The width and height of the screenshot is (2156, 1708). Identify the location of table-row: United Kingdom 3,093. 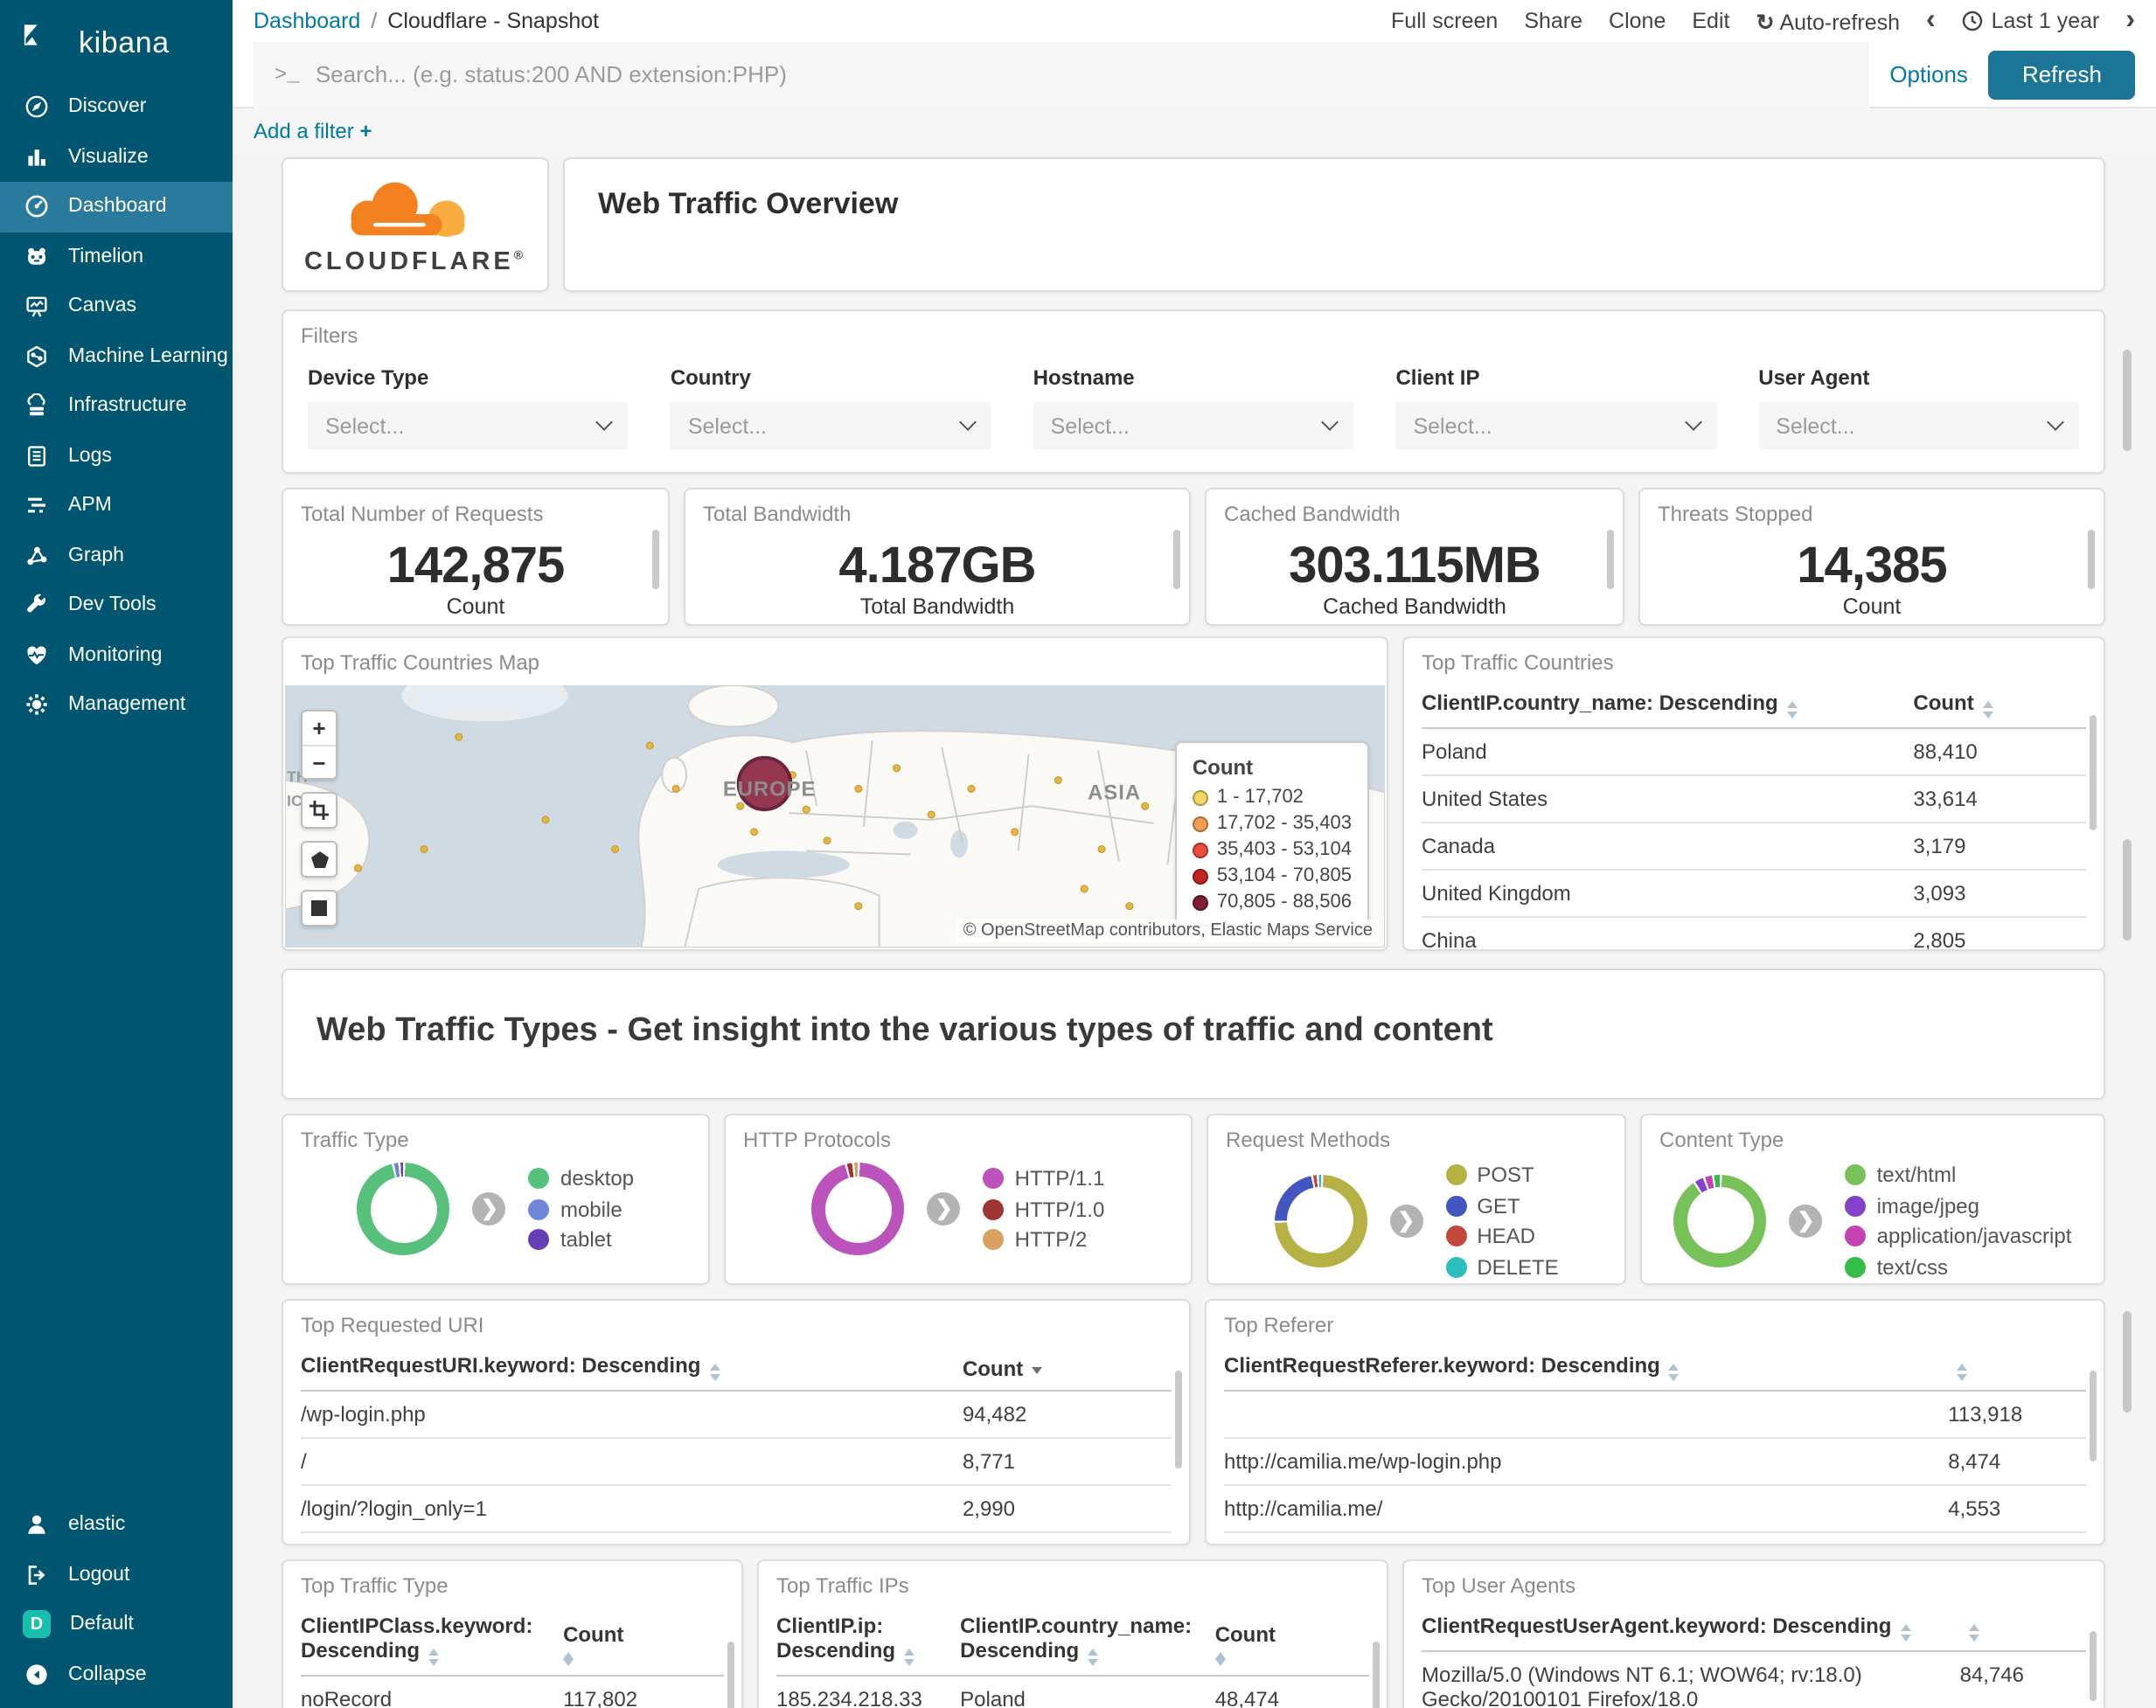
(1754, 893).